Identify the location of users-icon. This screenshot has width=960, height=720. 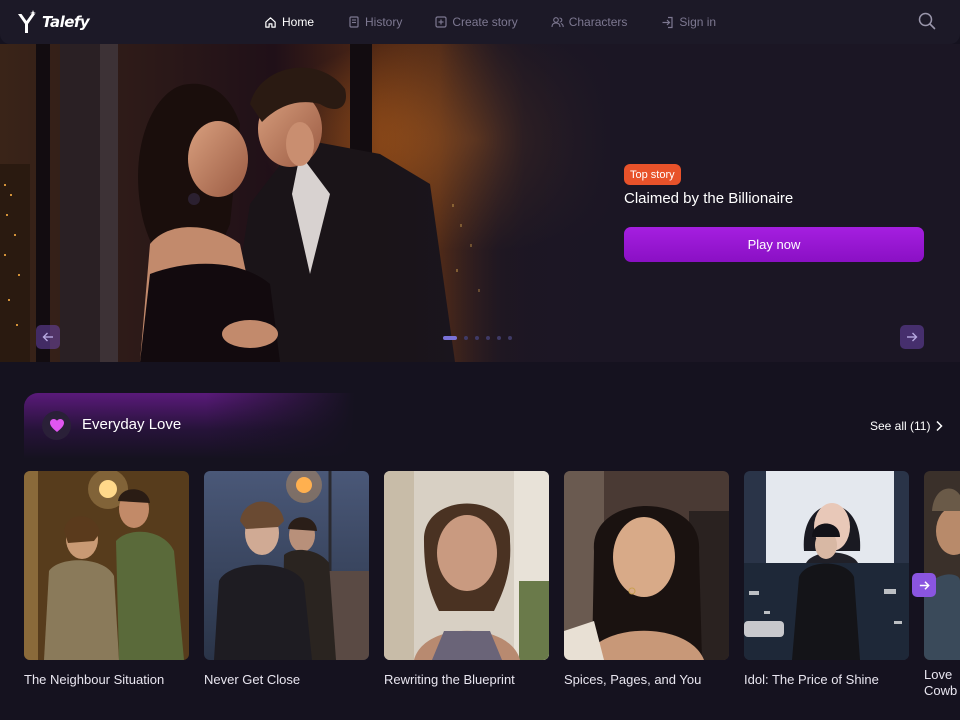
(557, 22).